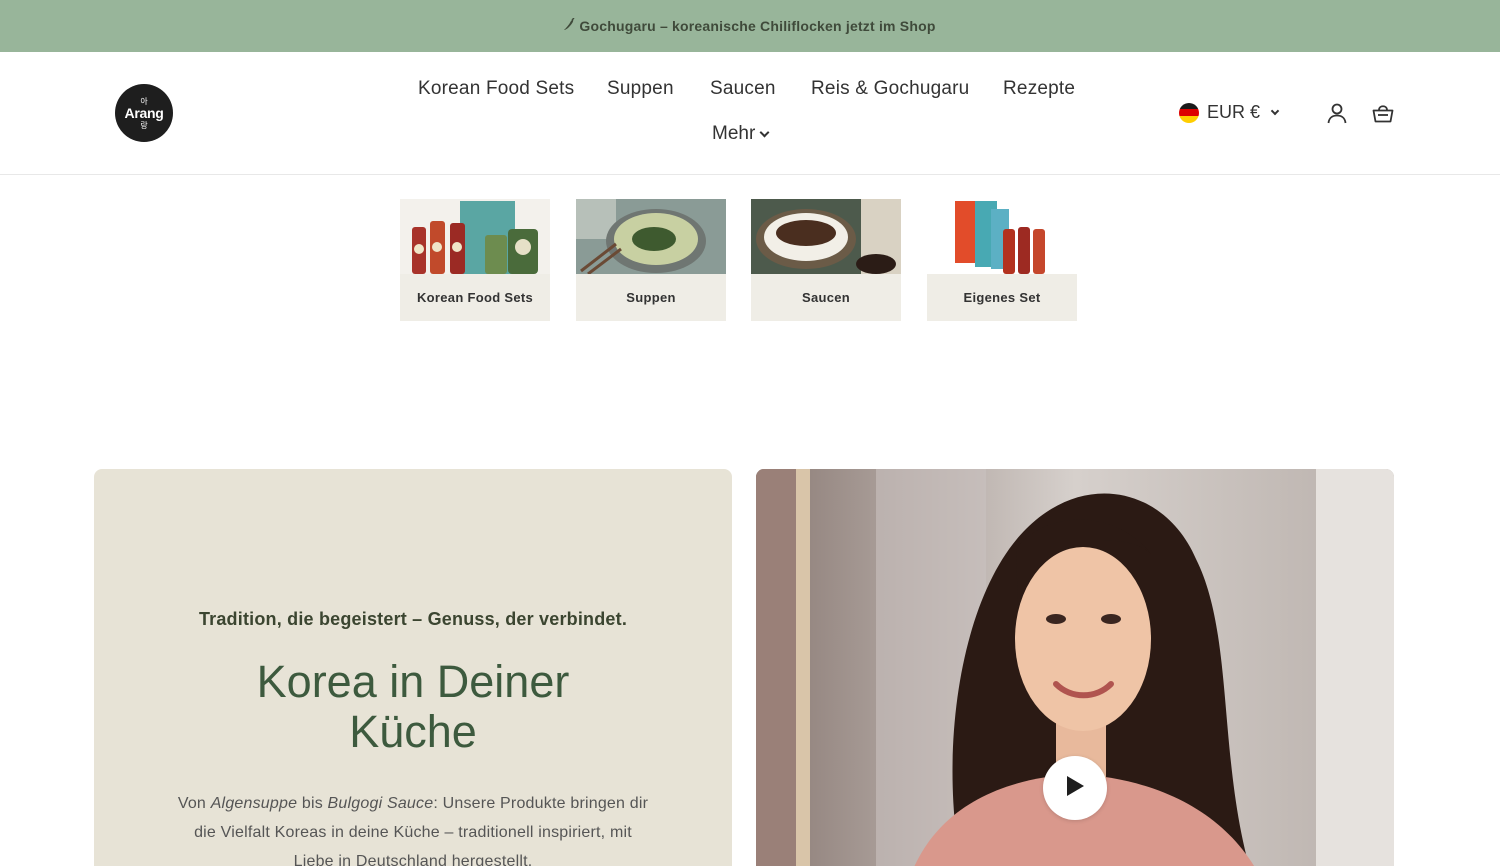 Image resolution: width=1500 pixels, height=866 pixels. What do you see at coordinates (651, 297) in the screenshot?
I see `category-label: Suppen` at bounding box center [651, 297].